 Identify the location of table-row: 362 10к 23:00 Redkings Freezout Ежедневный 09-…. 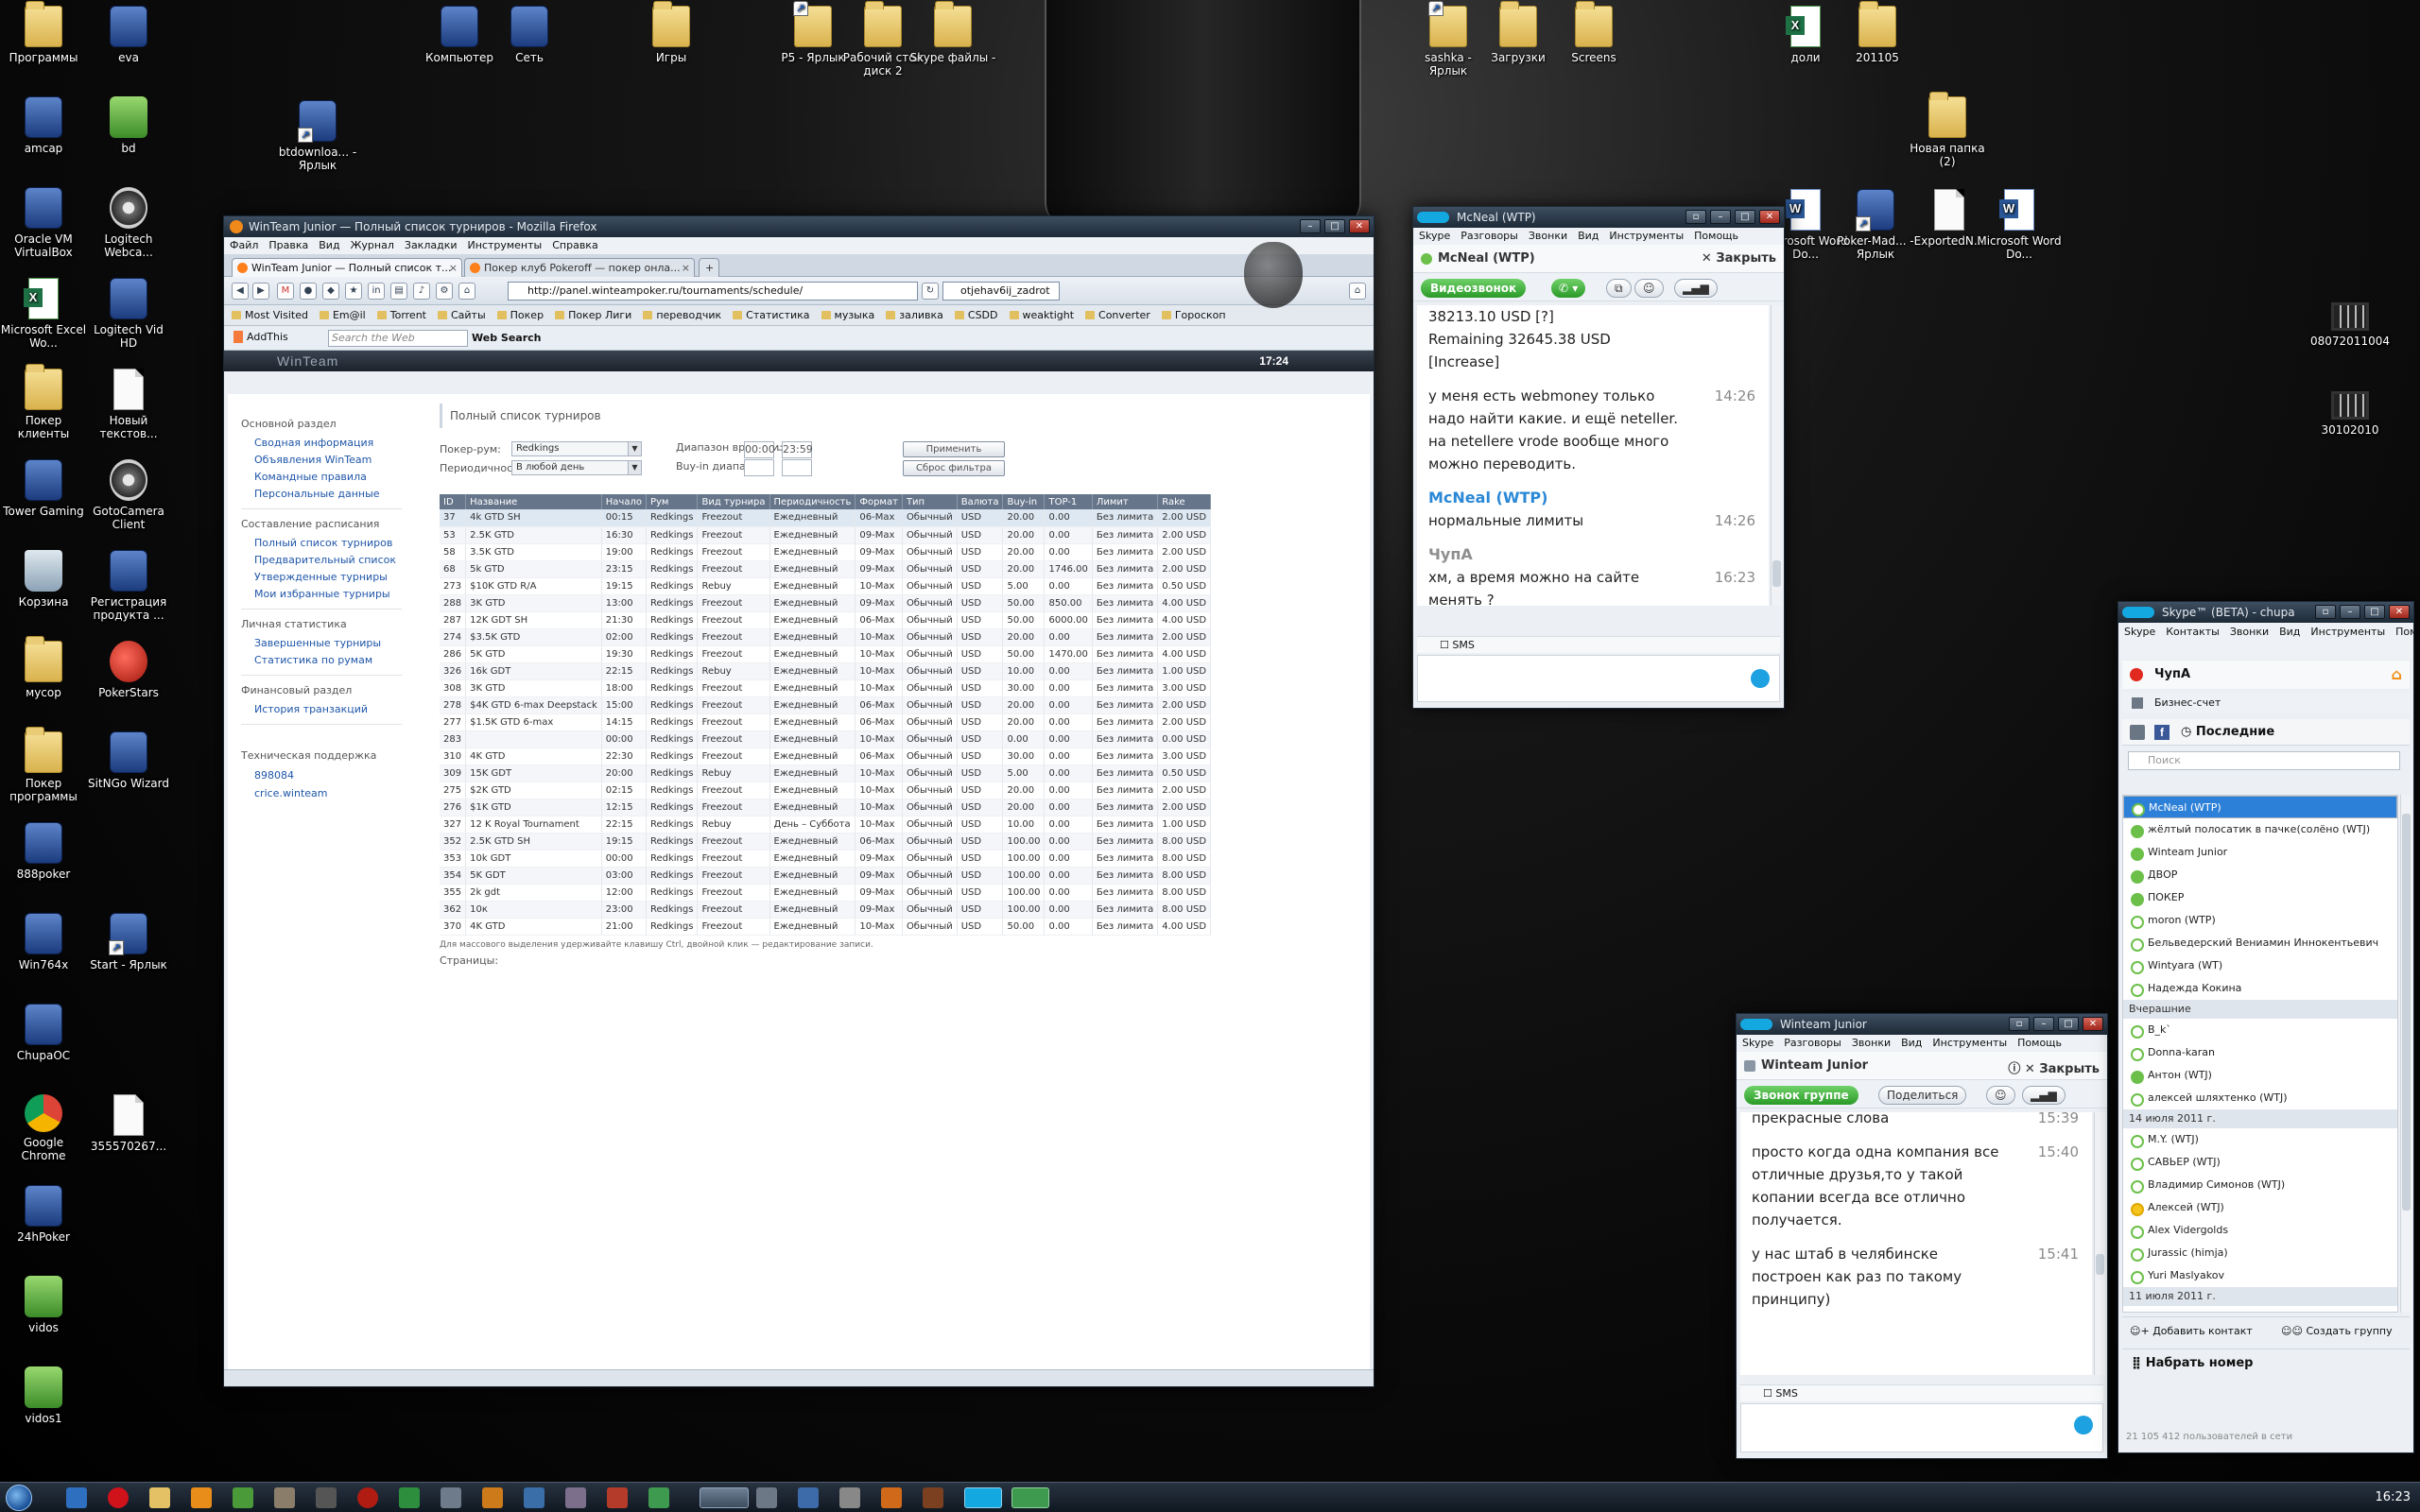
(826, 910).